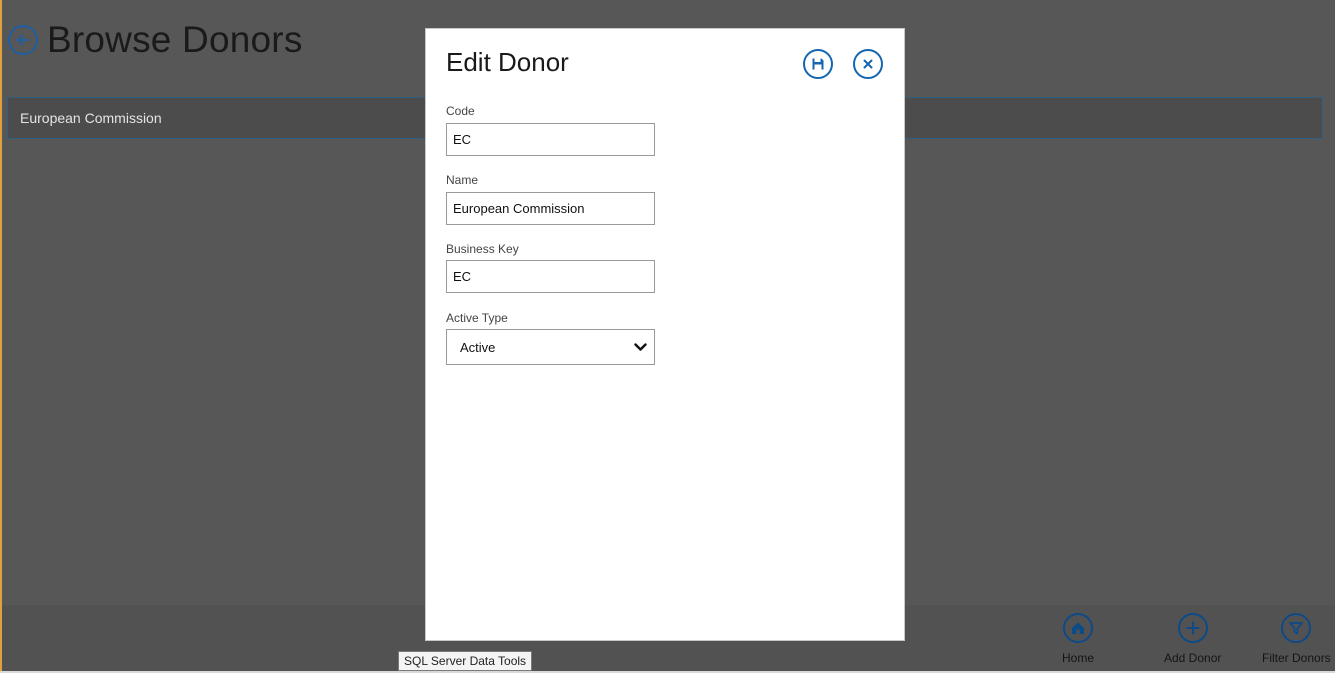  Describe the element at coordinates (91, 118) in the screenshot. I see `list-item-label: European Commission` at that location.